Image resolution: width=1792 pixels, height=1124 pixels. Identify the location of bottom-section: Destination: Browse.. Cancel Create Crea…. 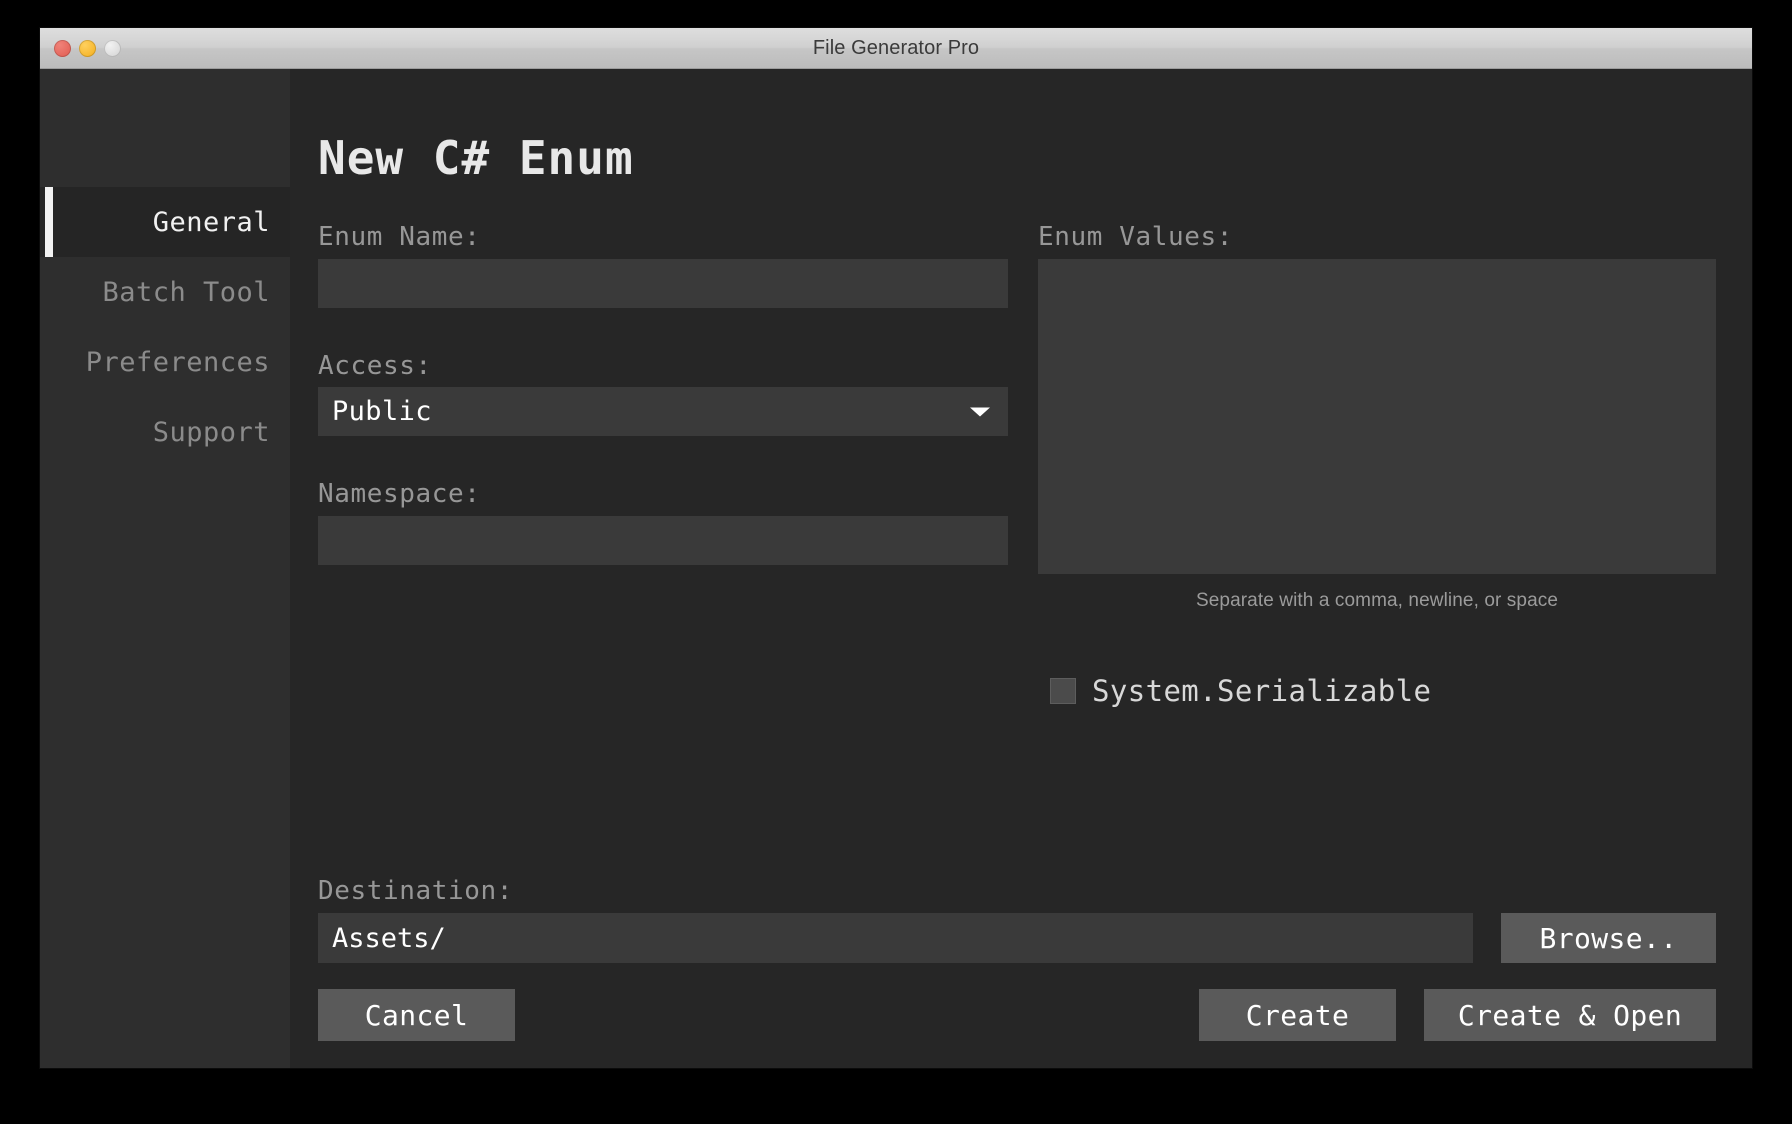
(1017, 958).